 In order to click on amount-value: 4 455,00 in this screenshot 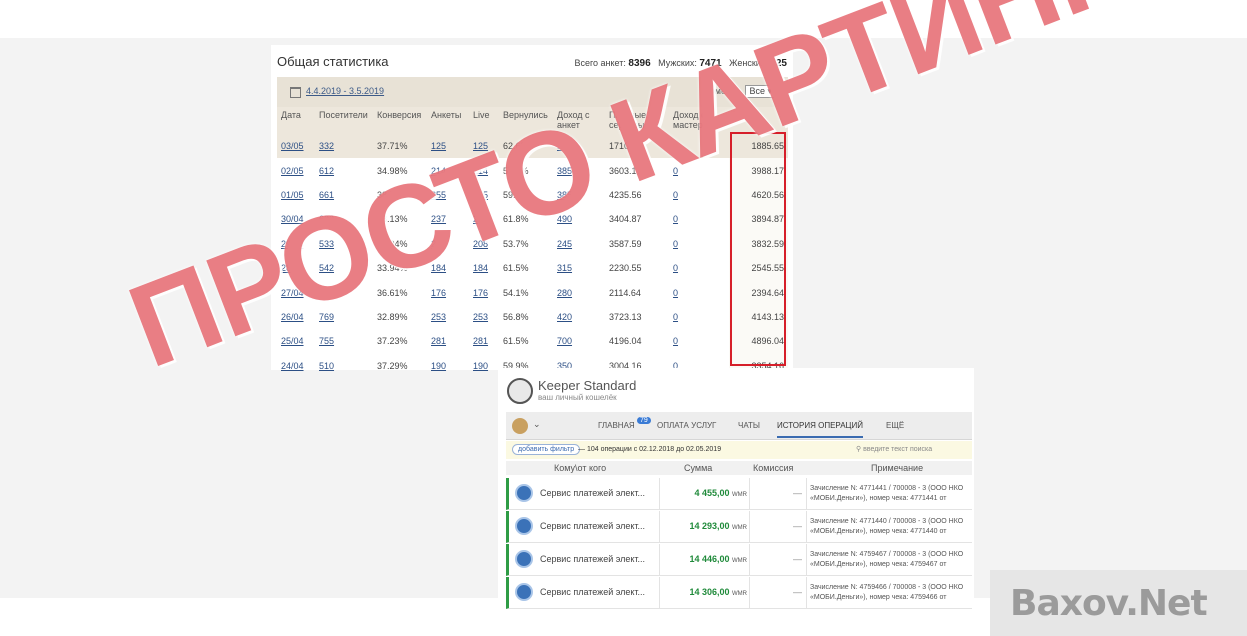, I will do `click(712, 493)`.